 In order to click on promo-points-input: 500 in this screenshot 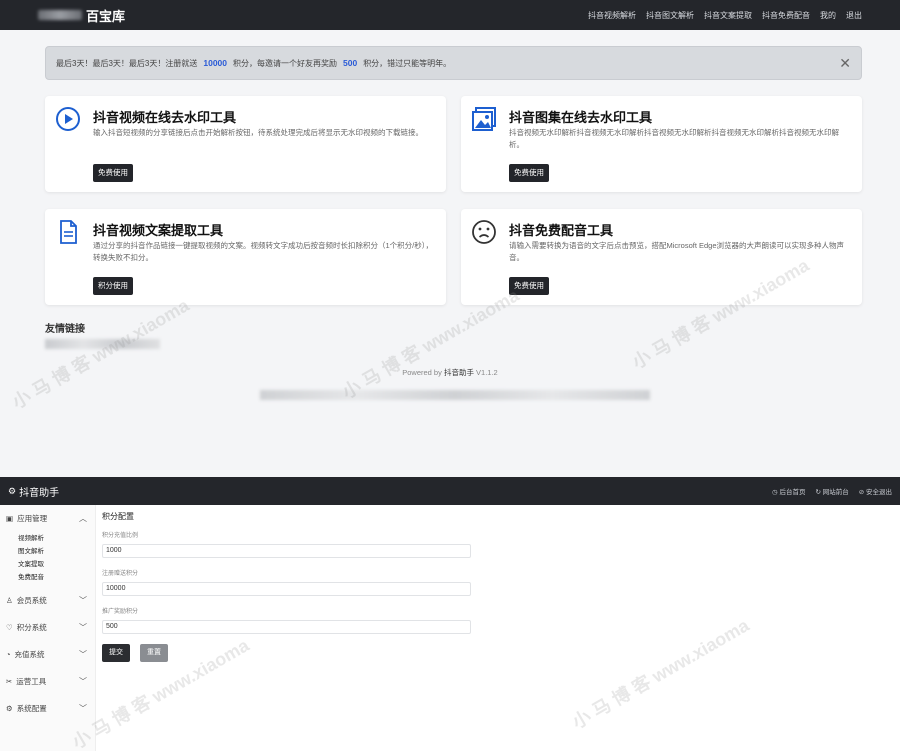, I will do `click(286, 627)`.